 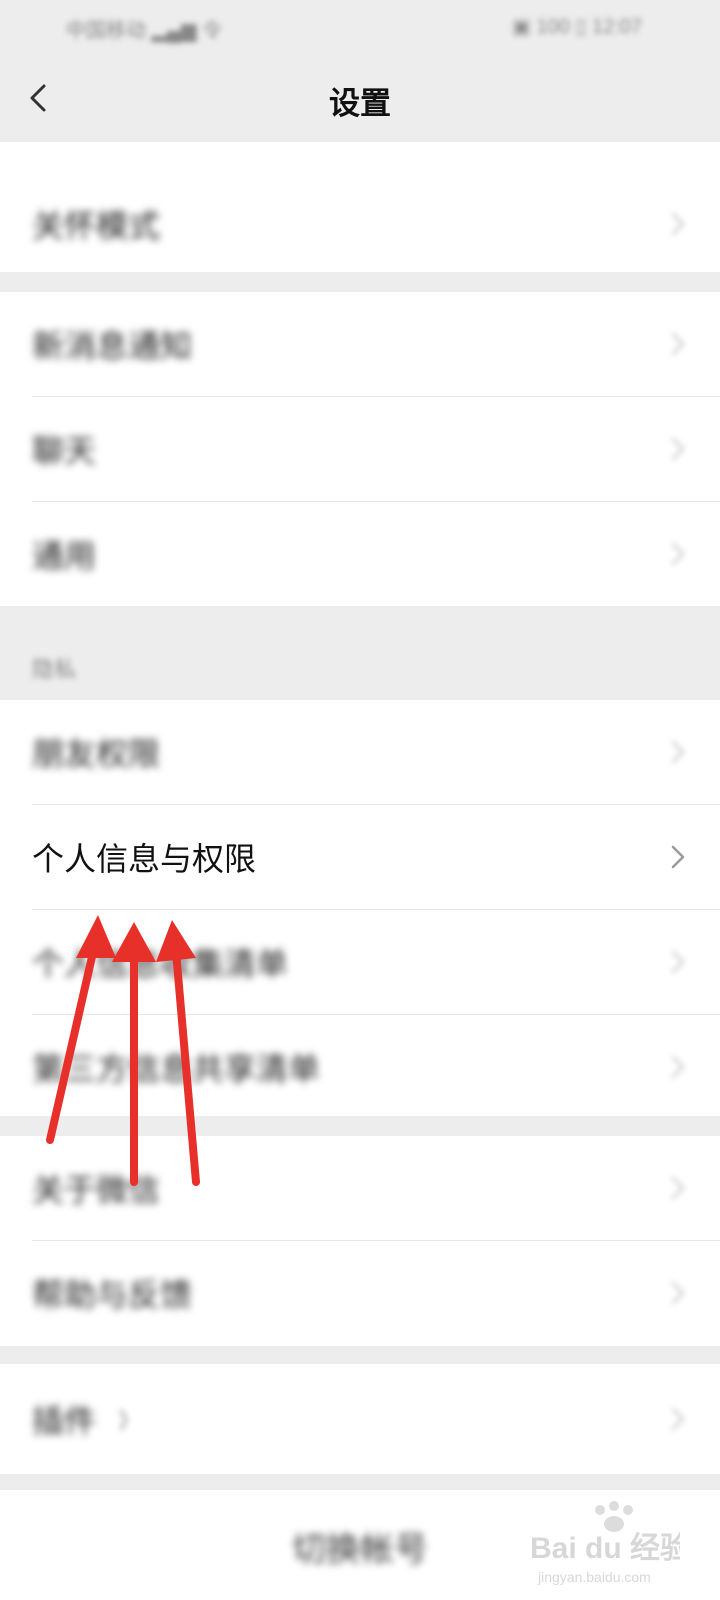 What do you see at coordinates (360, 857) in the screenshot?
I see `settings-item-personal-info-permissions: 个人信息与权限` at bounding box center [360, 857].